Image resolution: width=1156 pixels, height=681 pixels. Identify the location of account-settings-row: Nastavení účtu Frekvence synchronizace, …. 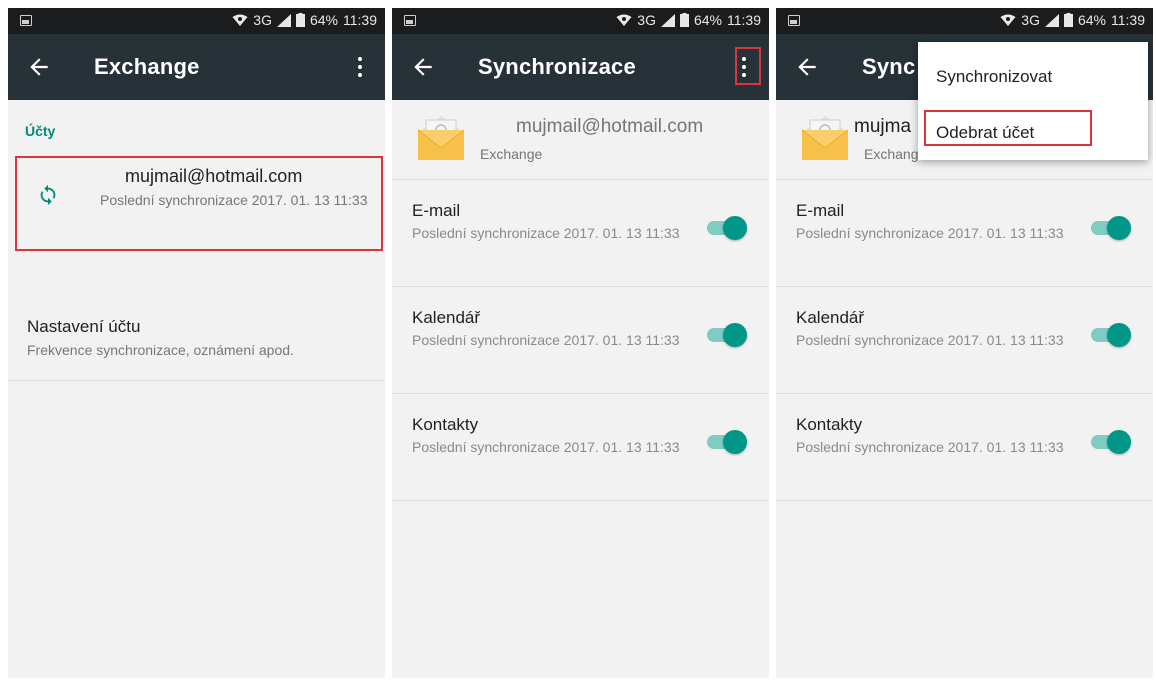
(196, 342).